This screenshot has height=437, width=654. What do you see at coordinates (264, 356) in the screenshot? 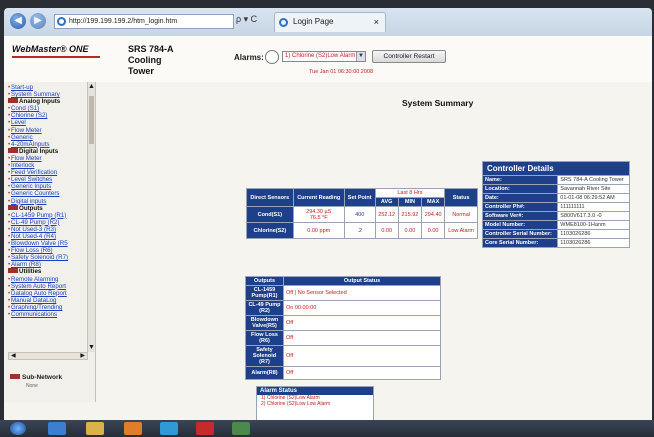
I see `output-name: Safety Solenoid (R7)` at bounding box center [264, 356].